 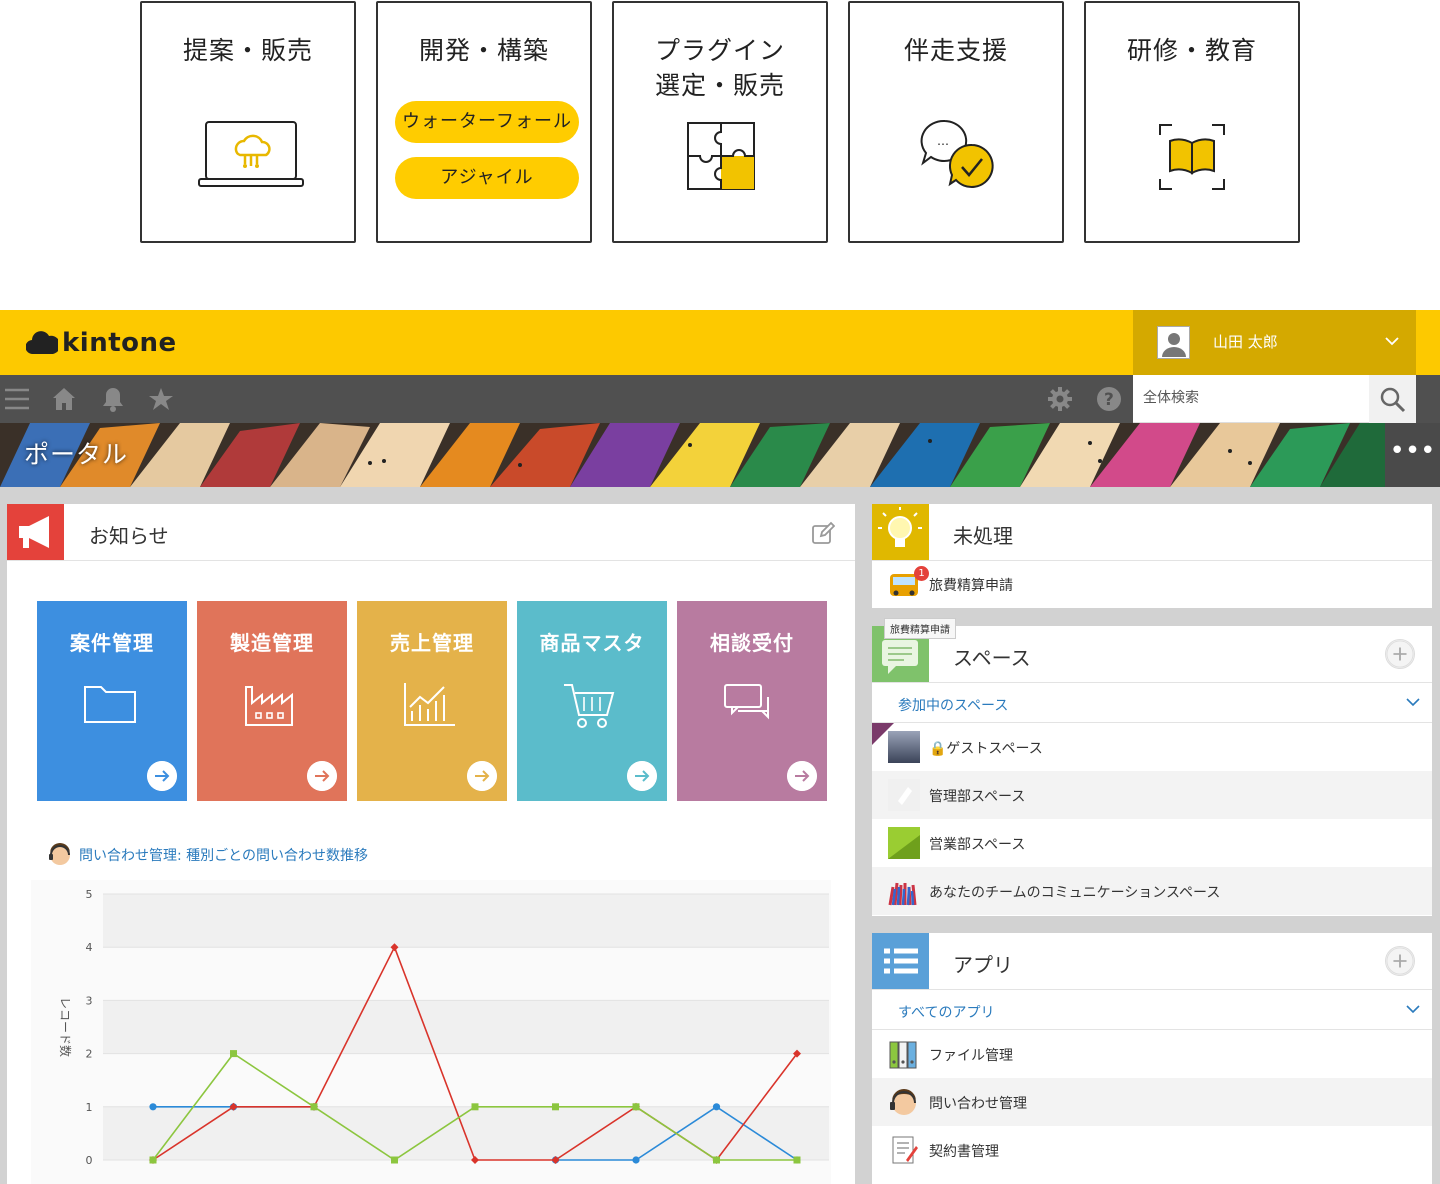 I want to click on search-button, so click(x=1392, y=399).